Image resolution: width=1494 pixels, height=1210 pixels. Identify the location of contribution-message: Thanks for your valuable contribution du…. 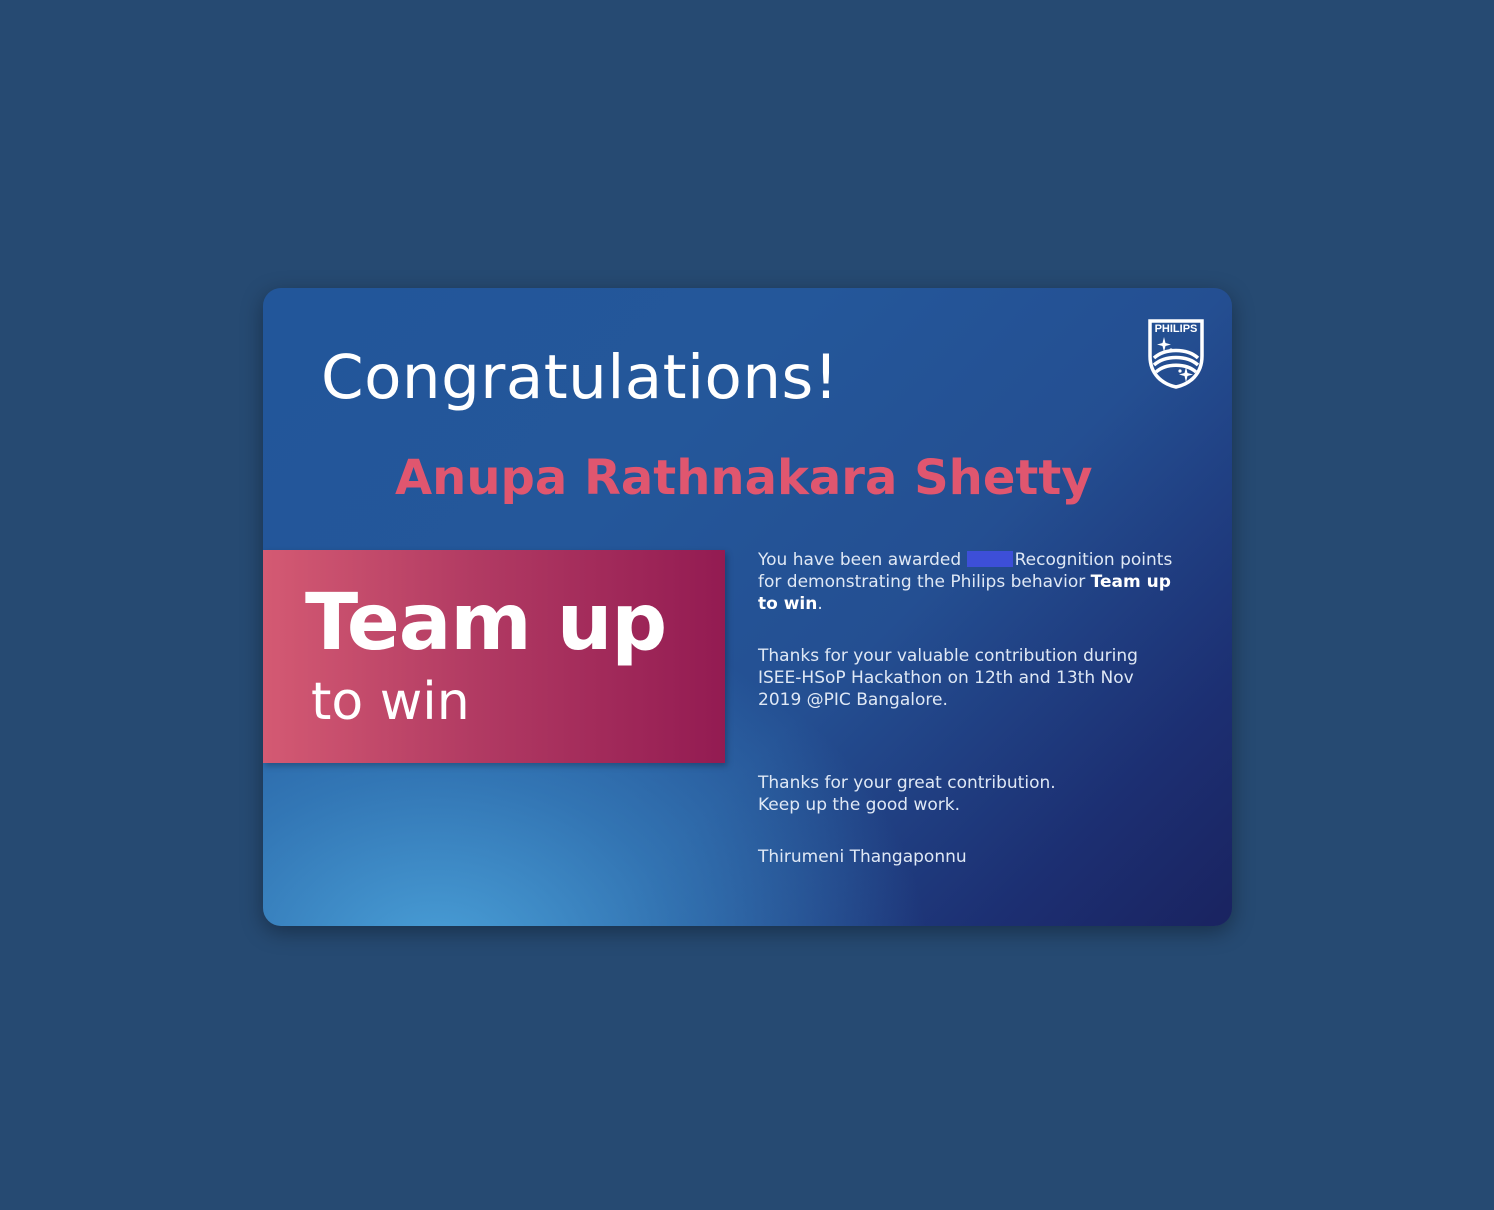
(948, 678).